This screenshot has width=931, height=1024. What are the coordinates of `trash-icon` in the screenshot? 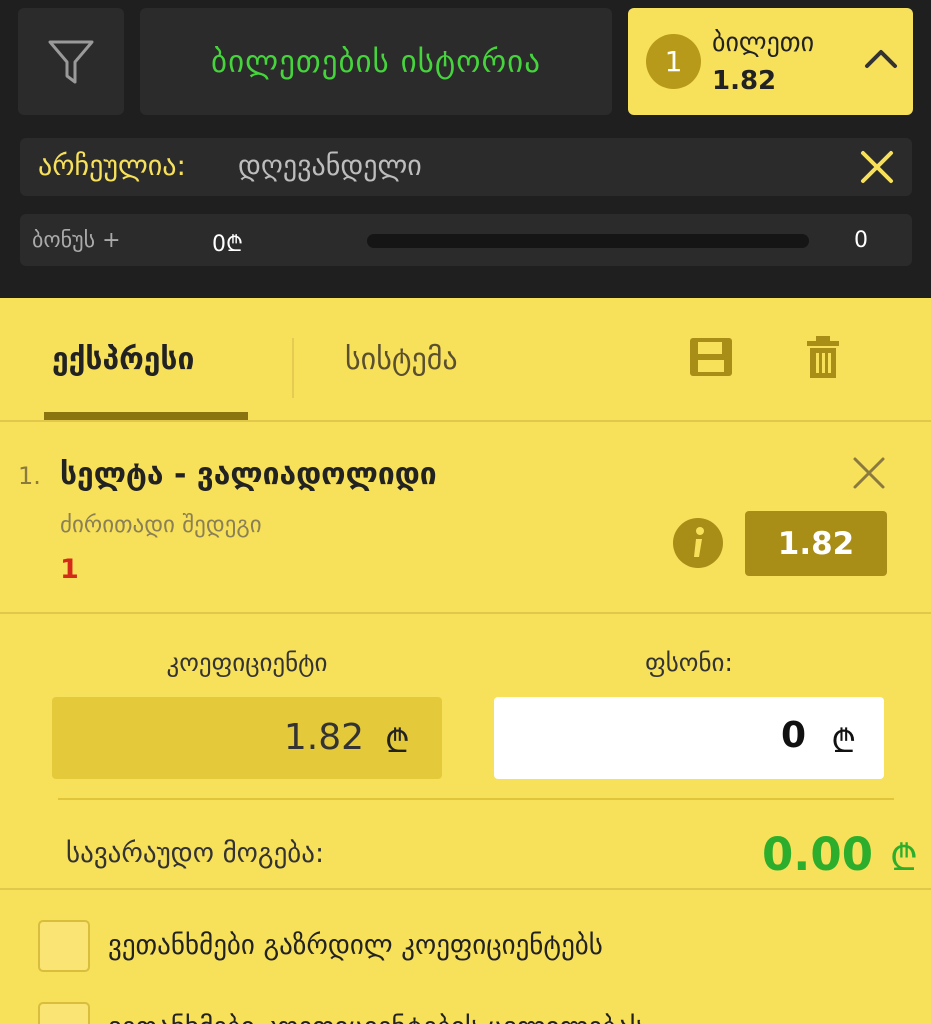 It's located at (823, 357).